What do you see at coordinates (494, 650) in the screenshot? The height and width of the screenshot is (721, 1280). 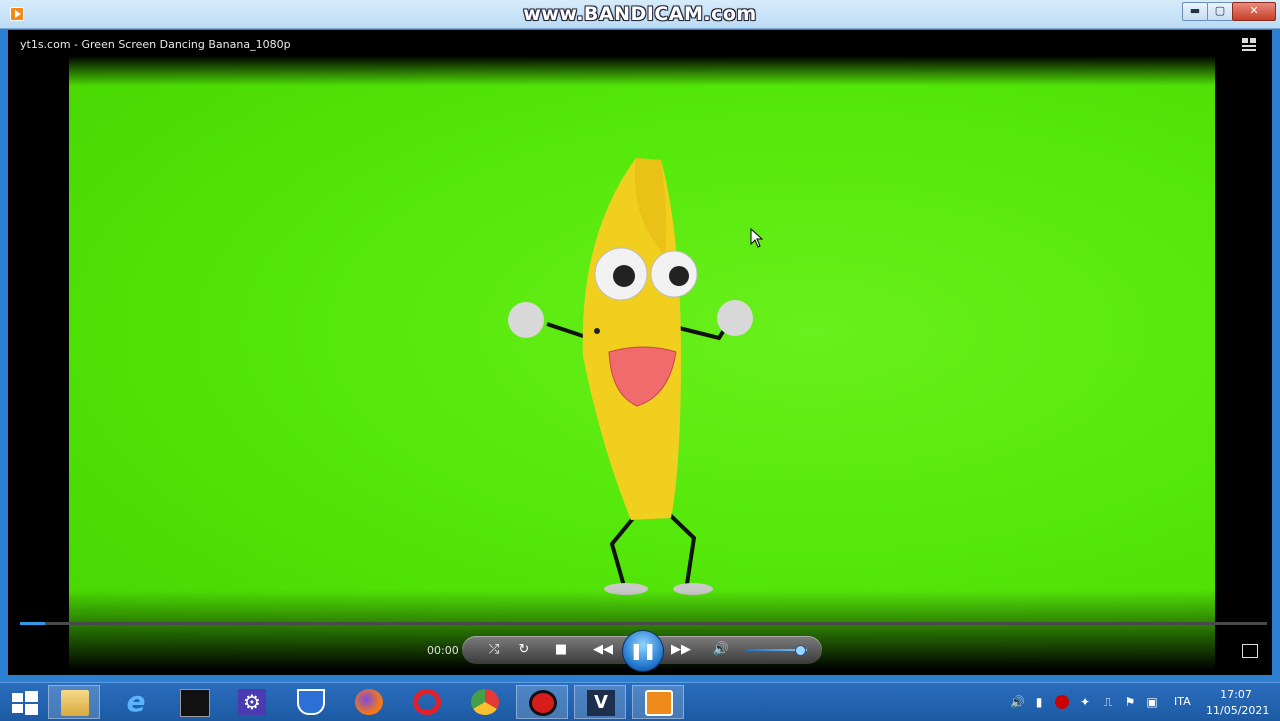 I see `shuffle-button: ⤮` at bounding box center [494, 650].